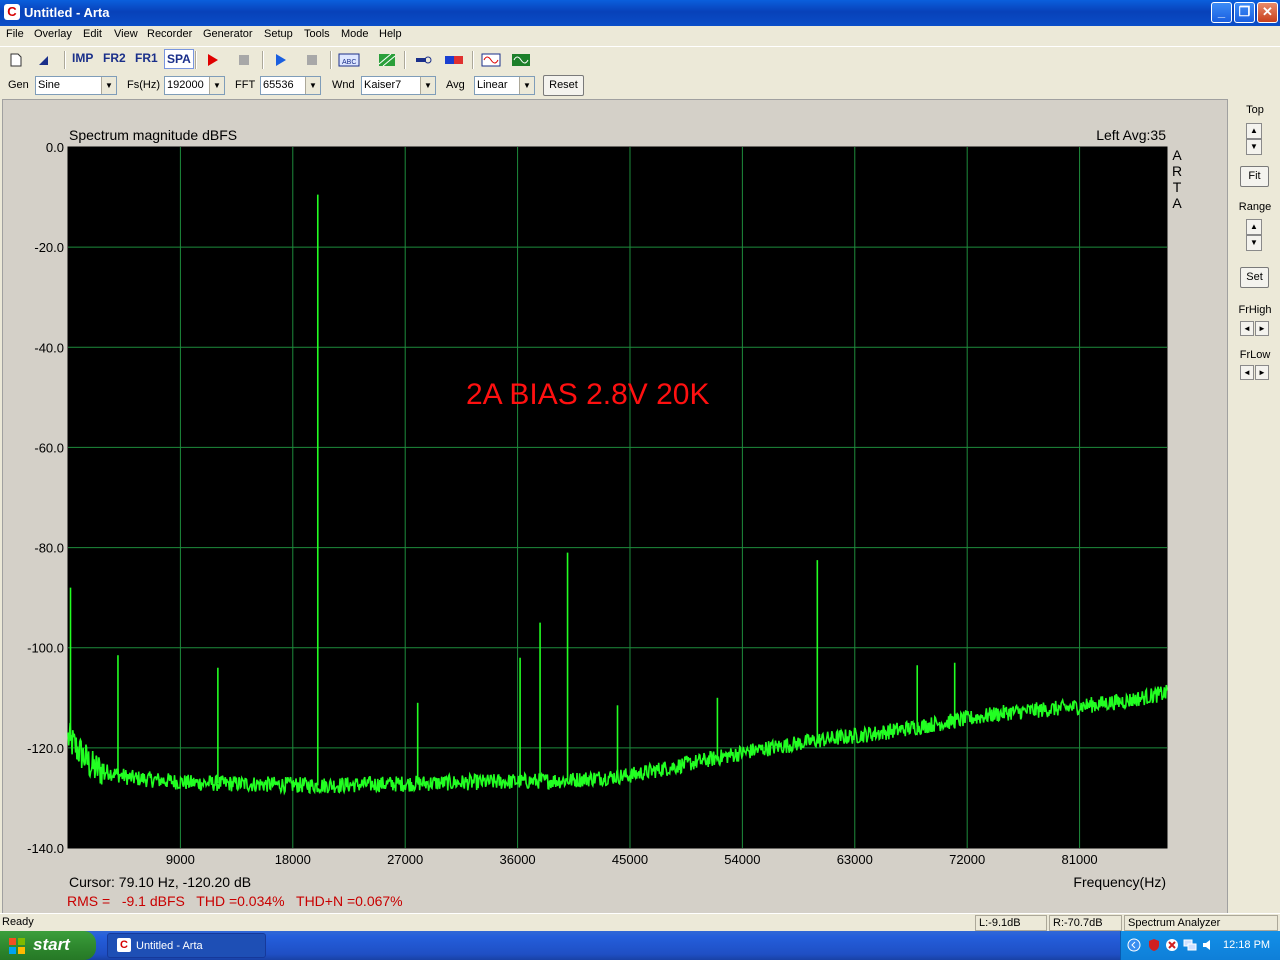 The height and width of the screenshot is (960, 1280). Describe the element at coordinates (1267, 12) in the screenshot. I see `close-button: ✕` at that location.